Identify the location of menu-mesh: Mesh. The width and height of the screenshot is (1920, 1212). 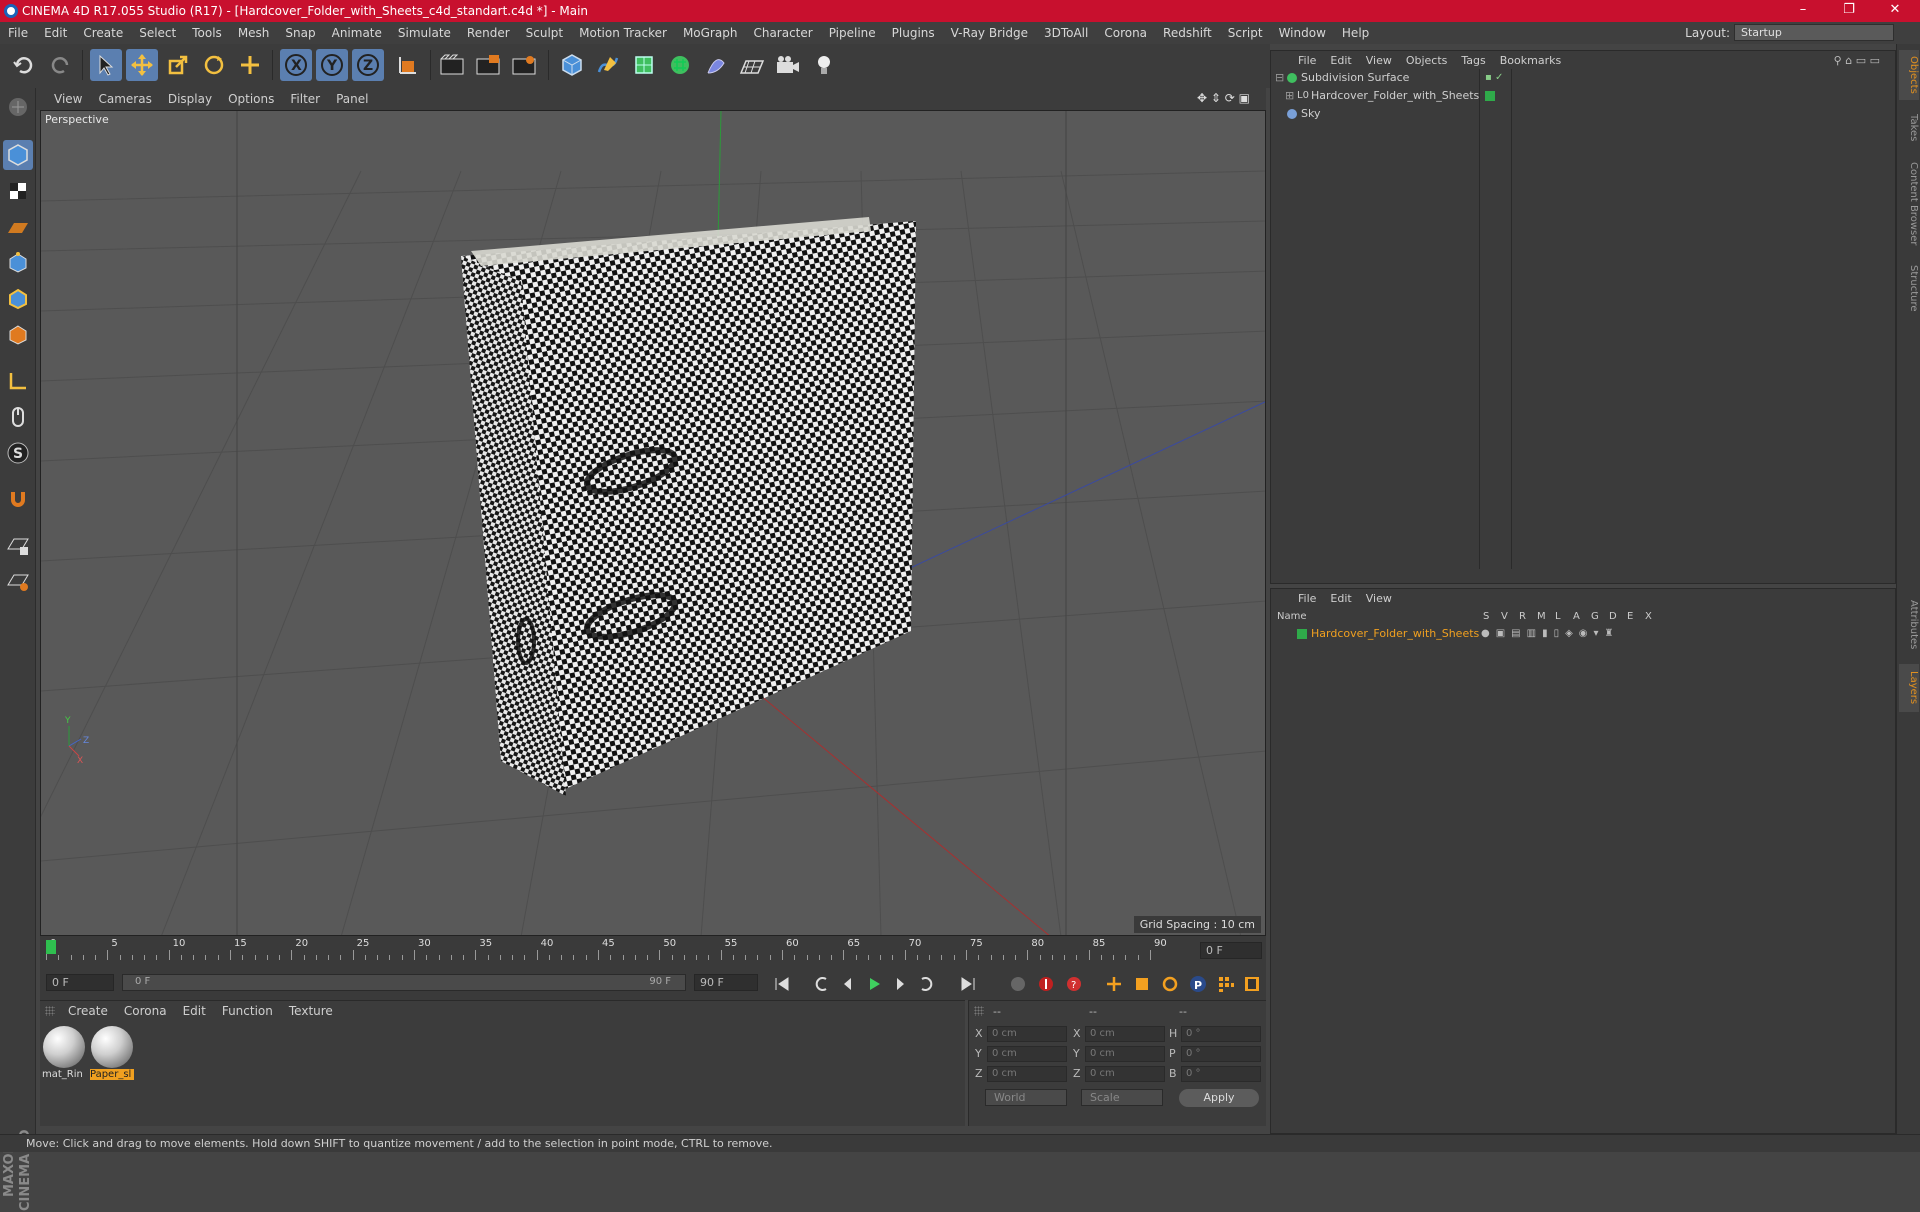
(254, 33).